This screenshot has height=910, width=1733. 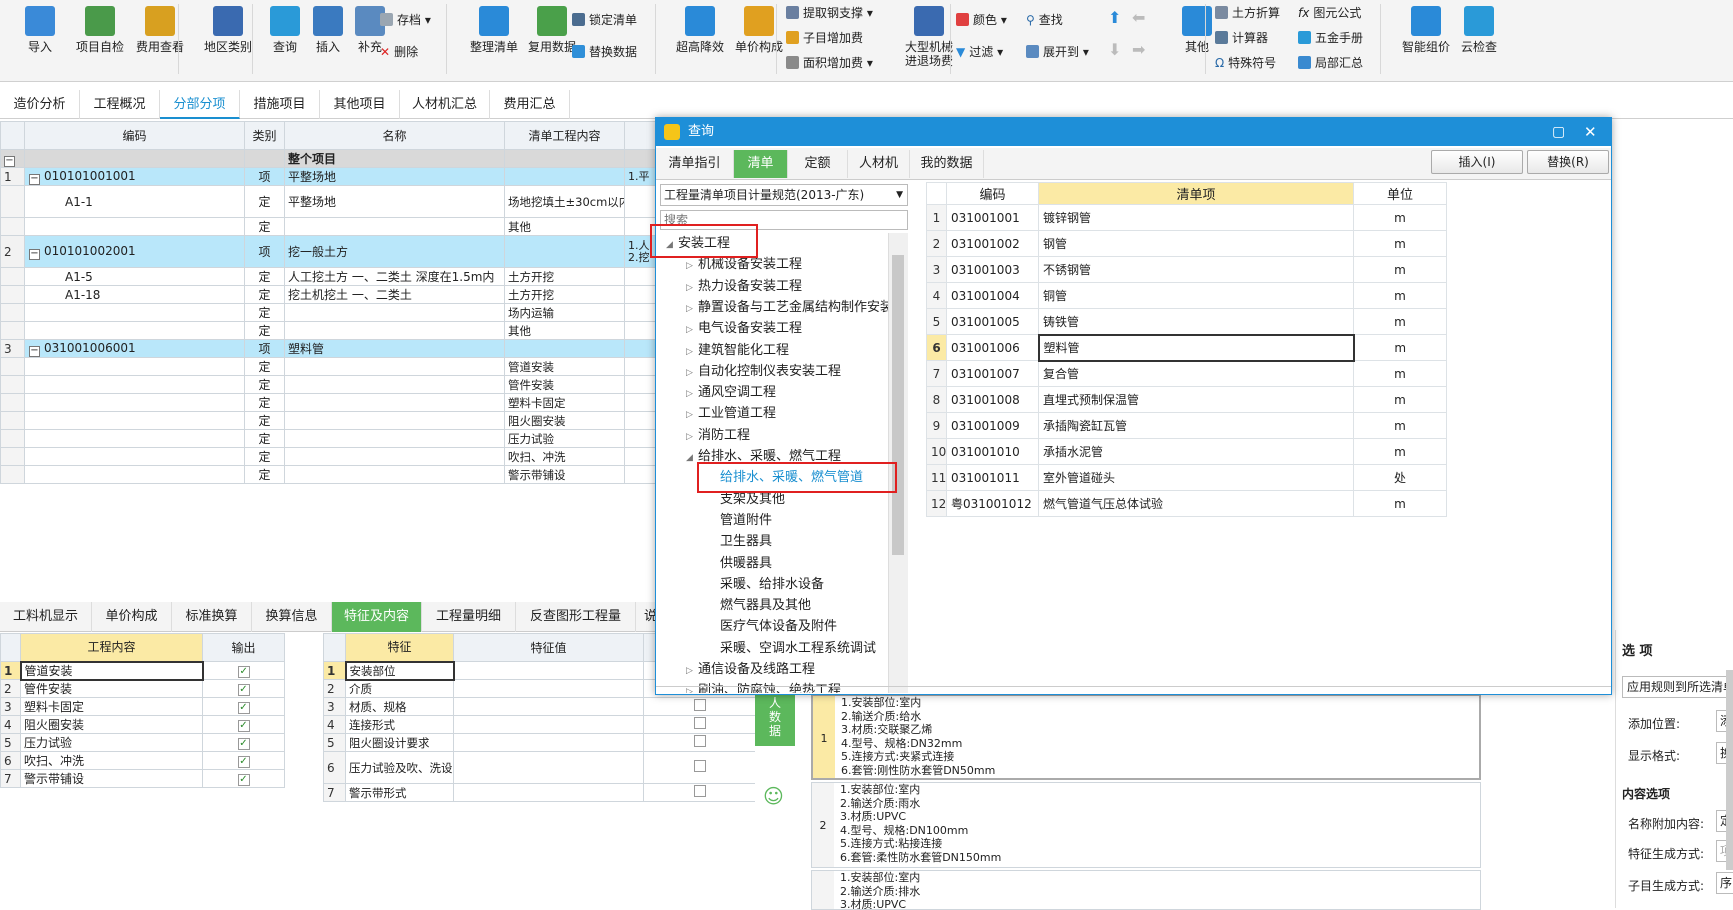 What do you see at coordinates (879, 164) in the screenshot?
I see `dialog-tab-3: 人材机` at bounding box center [879, 164].